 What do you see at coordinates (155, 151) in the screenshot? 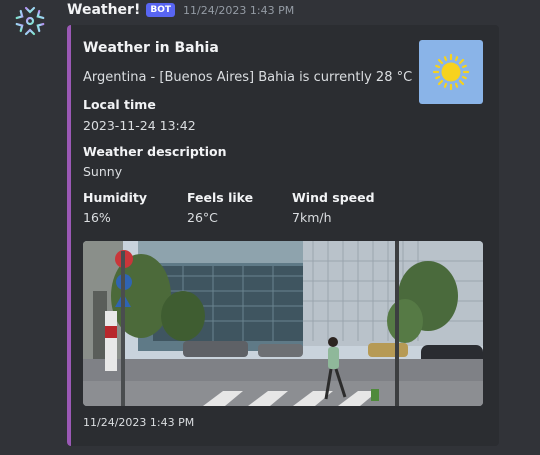
I see `field-name-weather-description: Weather description` at bounding box center [155, 151].